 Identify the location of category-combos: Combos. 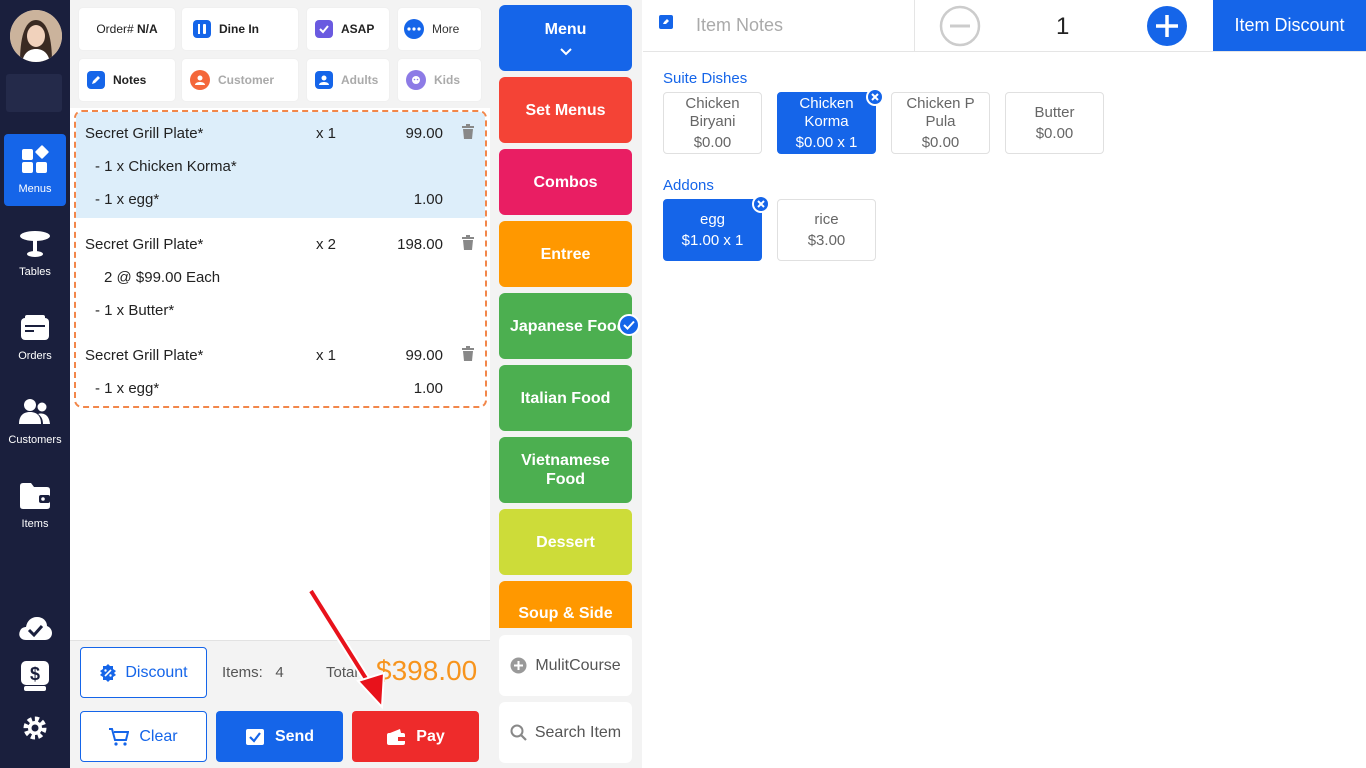
(565, 182).